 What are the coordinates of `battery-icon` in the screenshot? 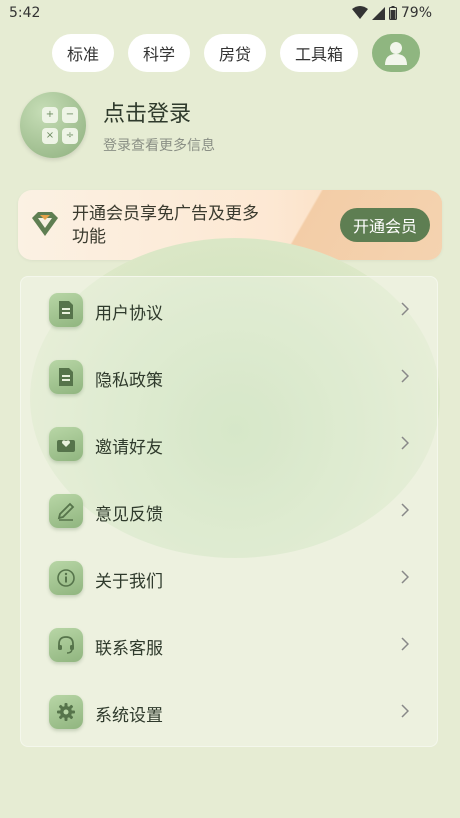 It's located at (392, 13).